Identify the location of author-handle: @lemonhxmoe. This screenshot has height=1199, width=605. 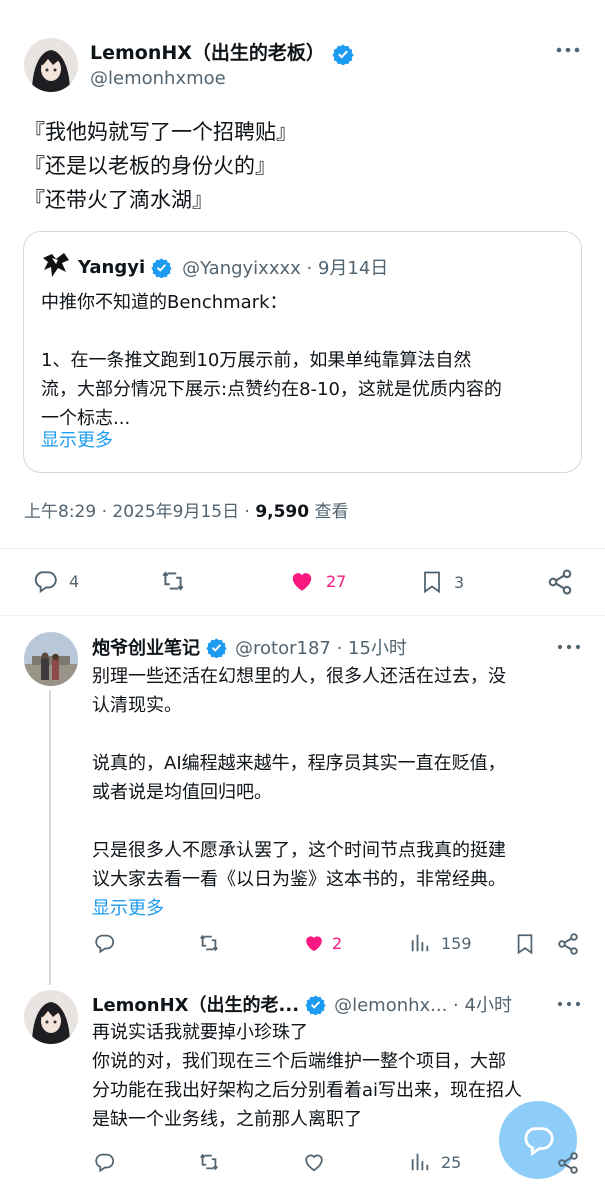
(158, 78).